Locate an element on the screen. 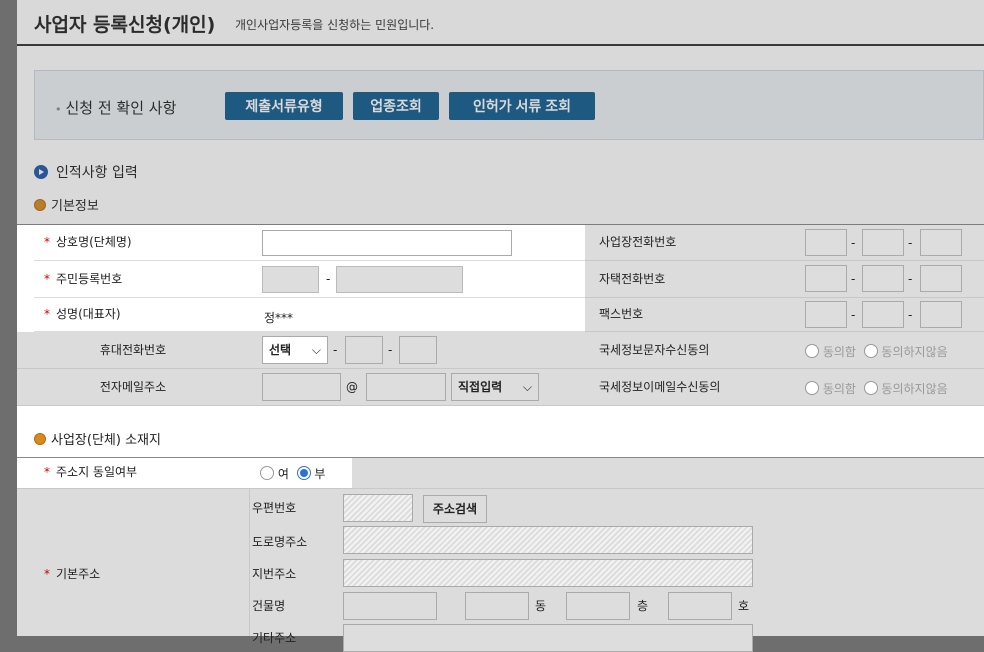 This screenshot has width=984, height=652. precheck-label: • 신청 전 확인 사항 is located at coordinates (116, 108).